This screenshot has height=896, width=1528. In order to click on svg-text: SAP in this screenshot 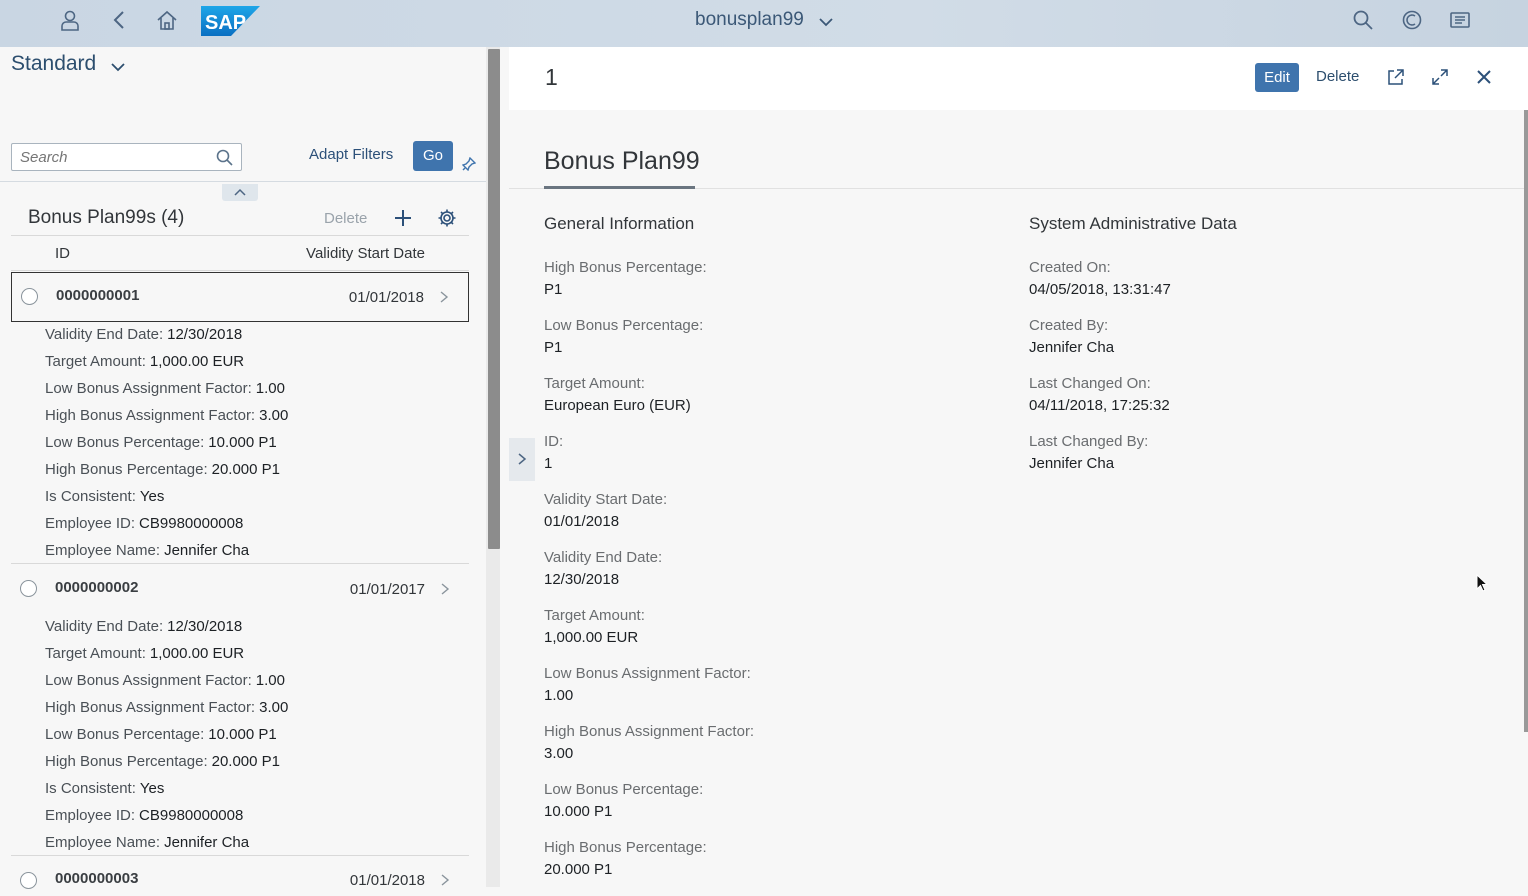, I will do `click(225, 23)`.